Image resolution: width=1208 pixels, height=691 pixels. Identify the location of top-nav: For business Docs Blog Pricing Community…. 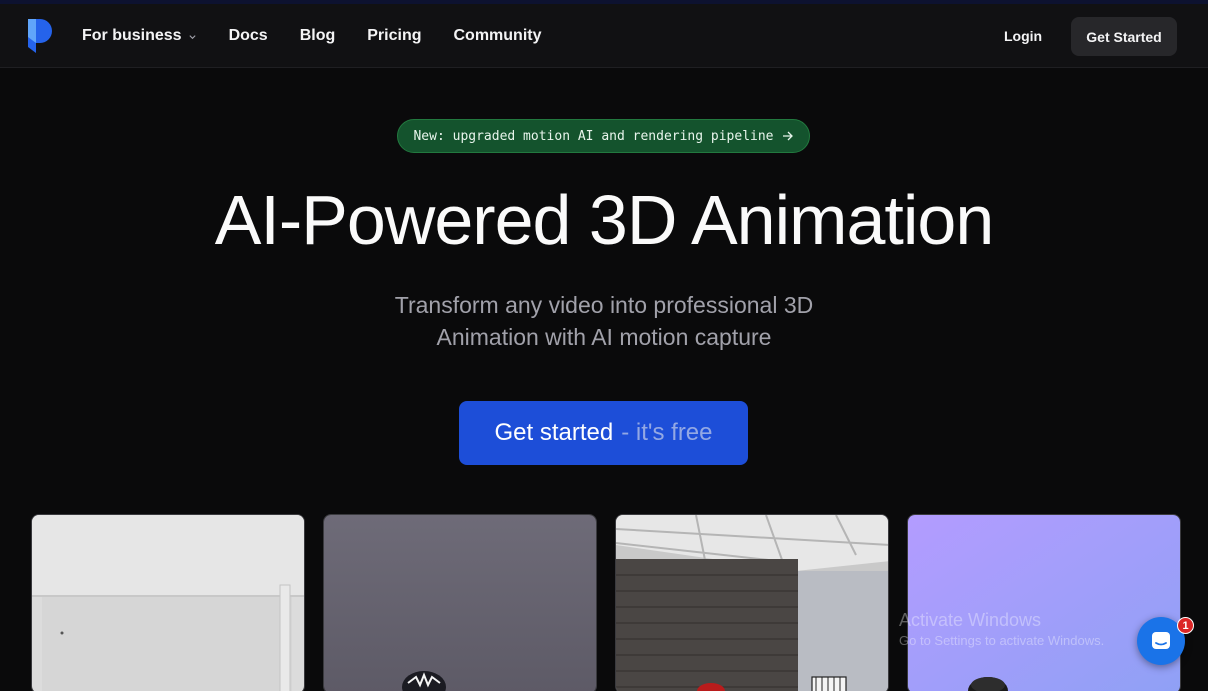
(604, 36).